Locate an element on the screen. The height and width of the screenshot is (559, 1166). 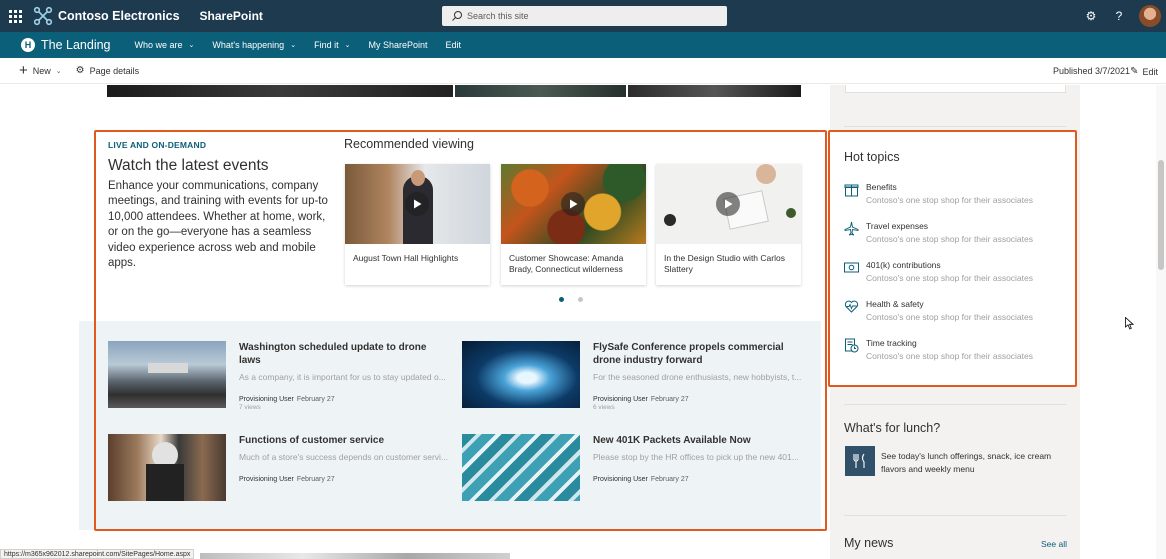
page-details-button: ⚙ Page details is located at coordinates (108, 70).